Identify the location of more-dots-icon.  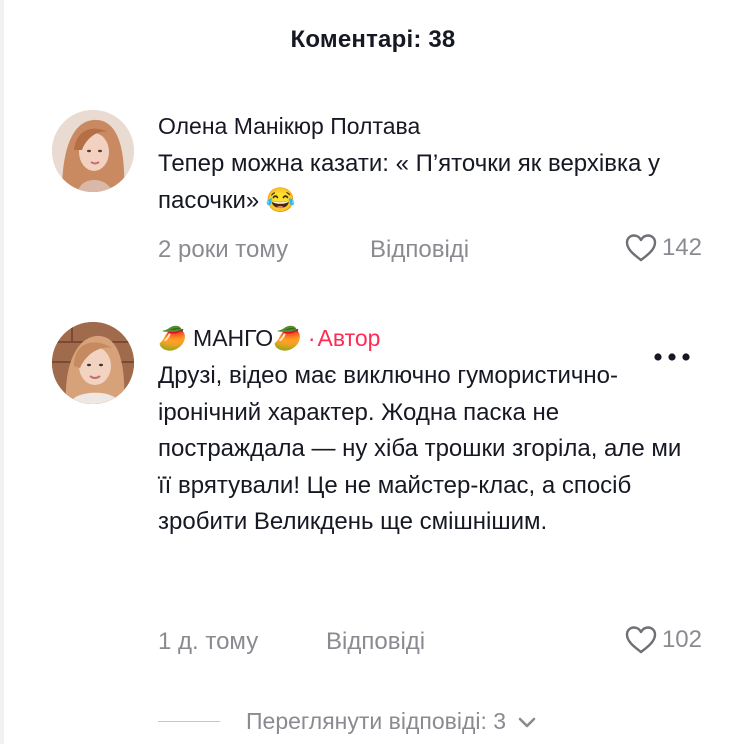
(672, 357).